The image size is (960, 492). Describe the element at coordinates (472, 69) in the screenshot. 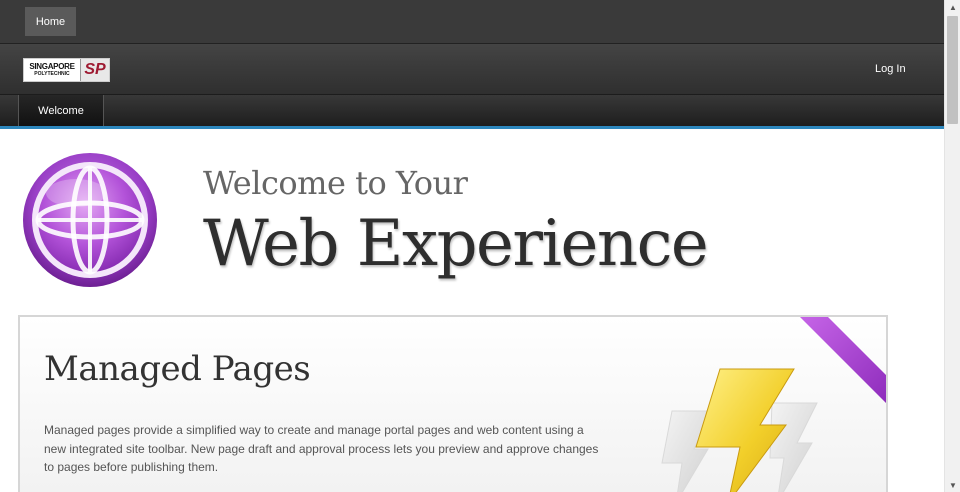

I see `site-header: SINGAPORE POLYTECHNIC SP` at that location.